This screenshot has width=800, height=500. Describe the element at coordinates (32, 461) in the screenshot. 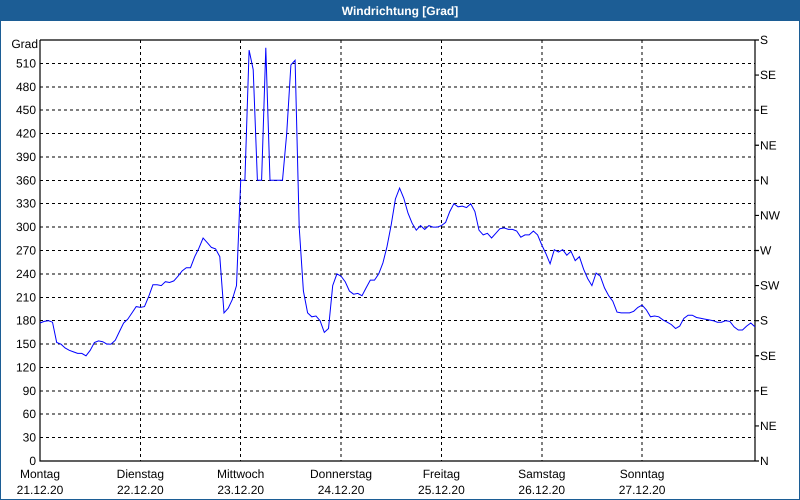

I see `y-axis-tick-label: 0` at that location.